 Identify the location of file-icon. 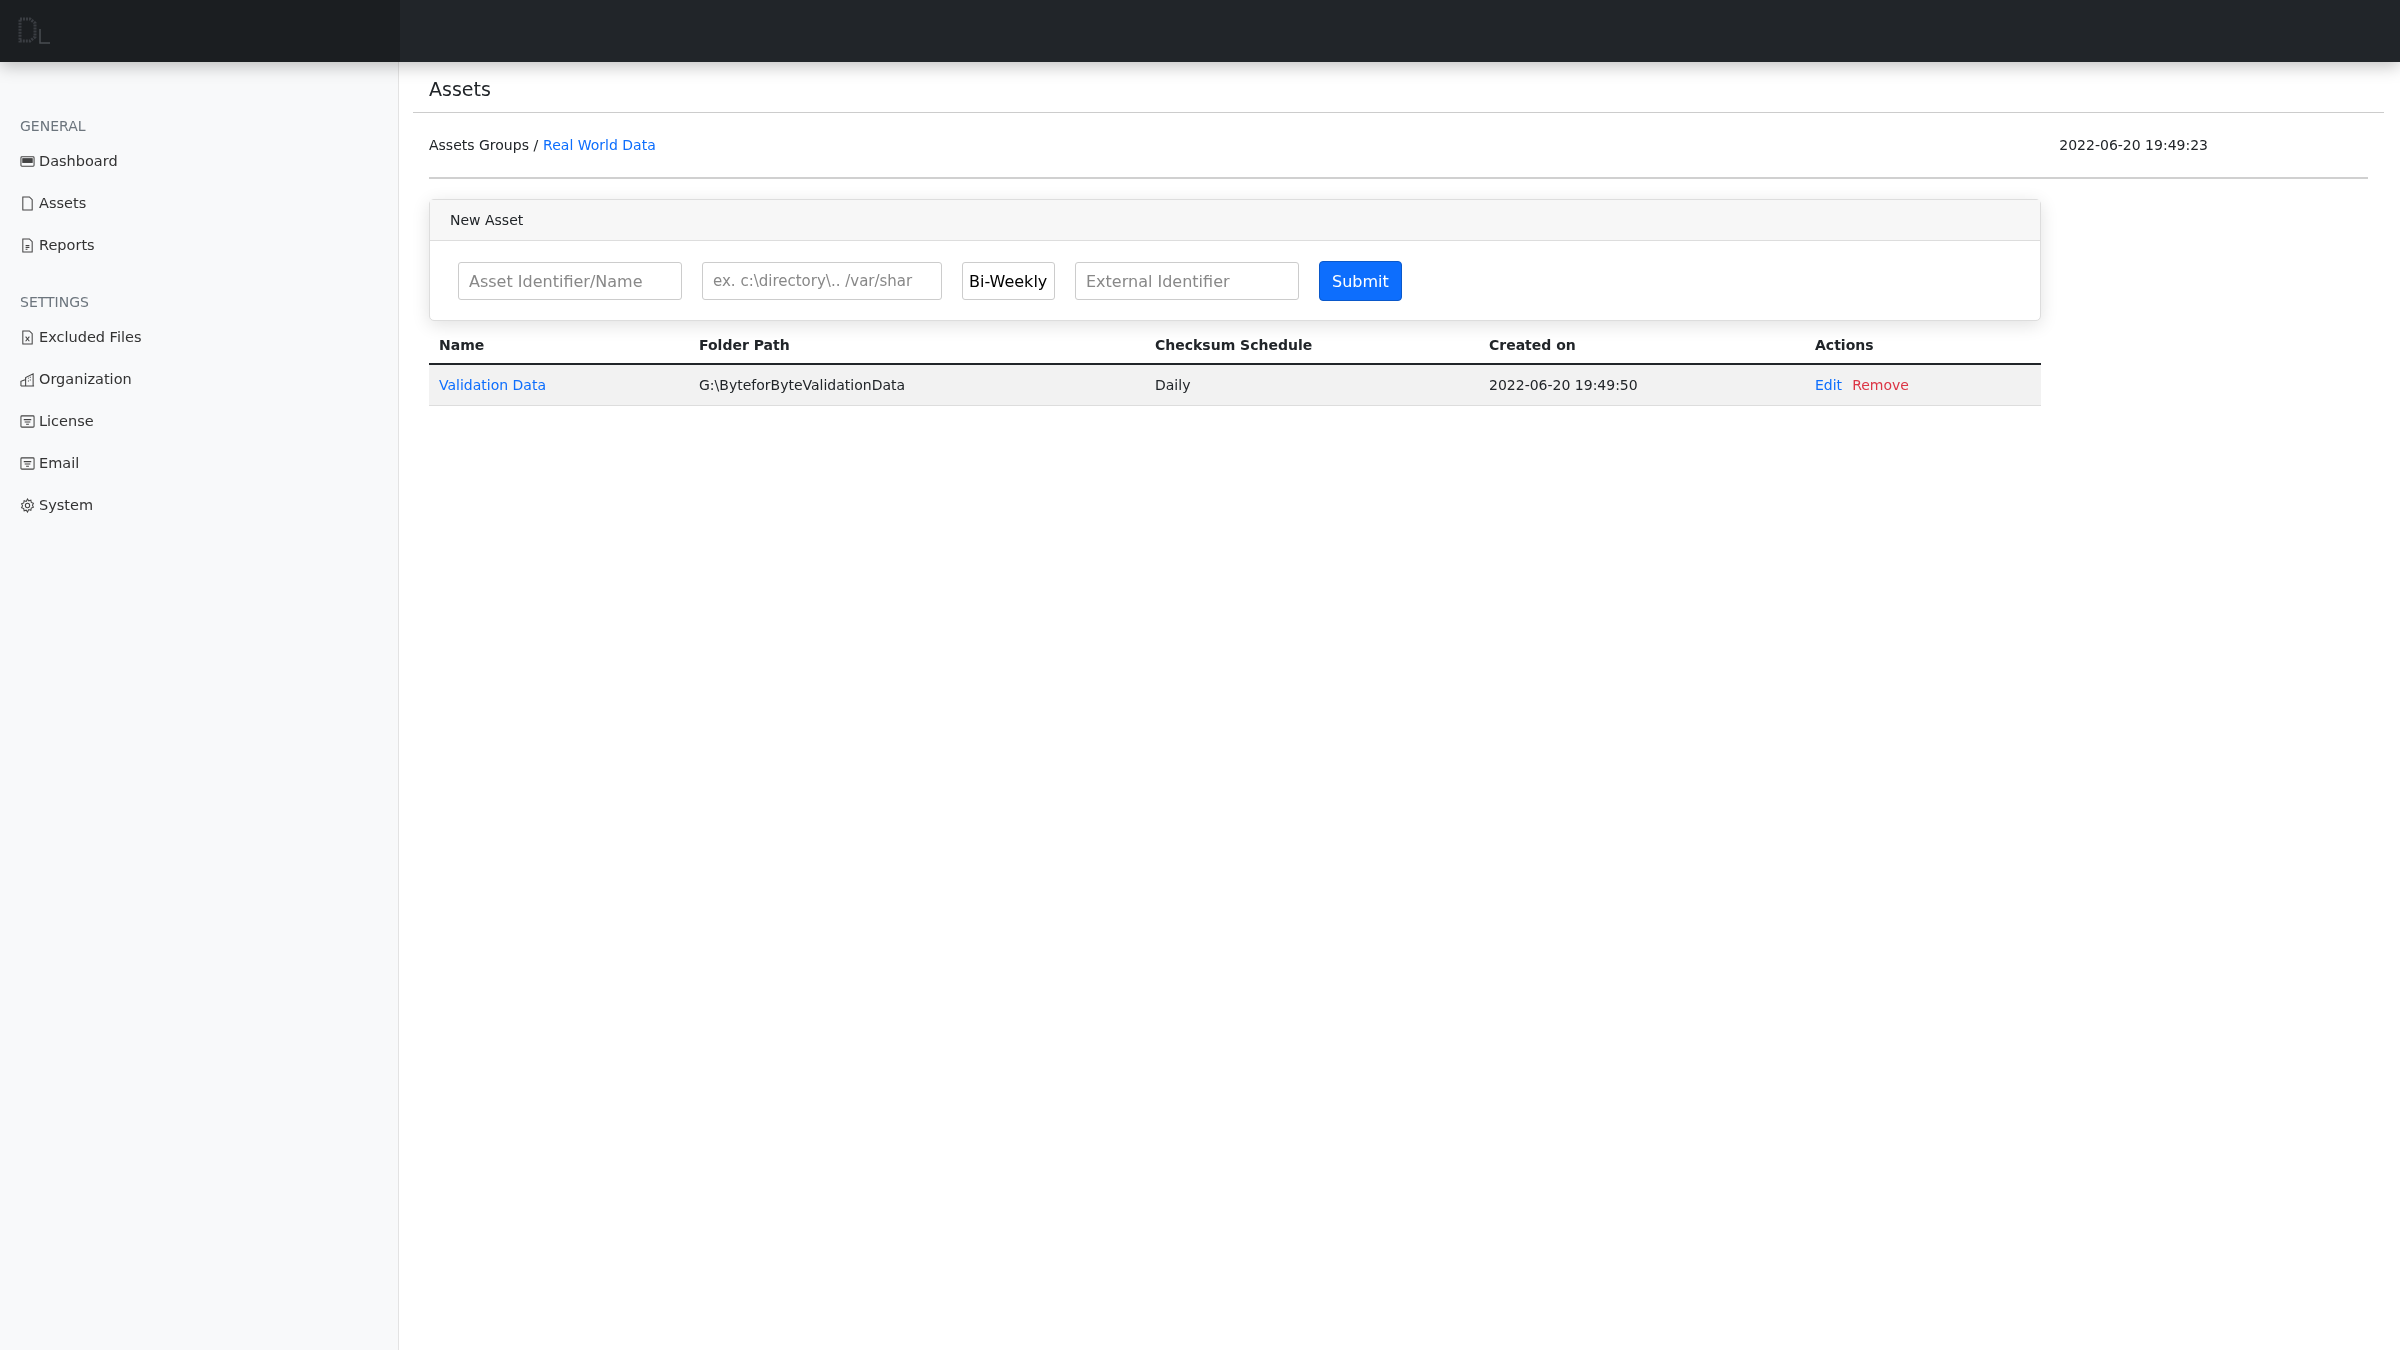
(27, 203).